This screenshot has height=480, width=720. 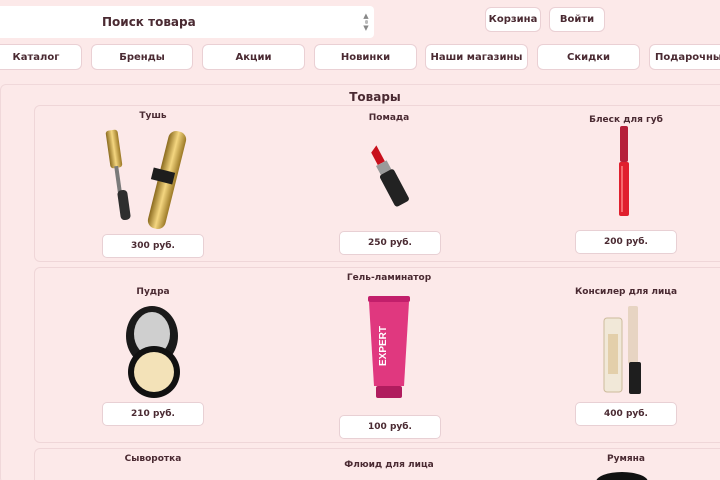 I want to click on nav-brands: Бренды, so click(x=142, y=57).